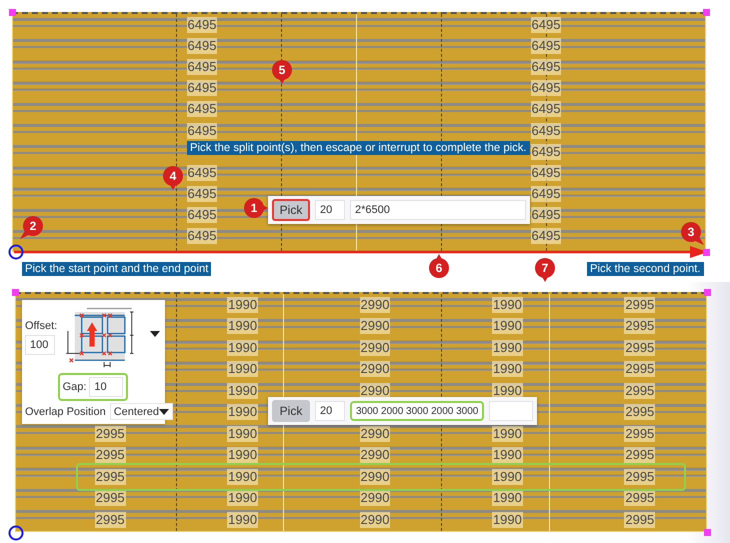  Describe the element at coordinates (511, 411) in the screenshot. I see `input-field` at that location.